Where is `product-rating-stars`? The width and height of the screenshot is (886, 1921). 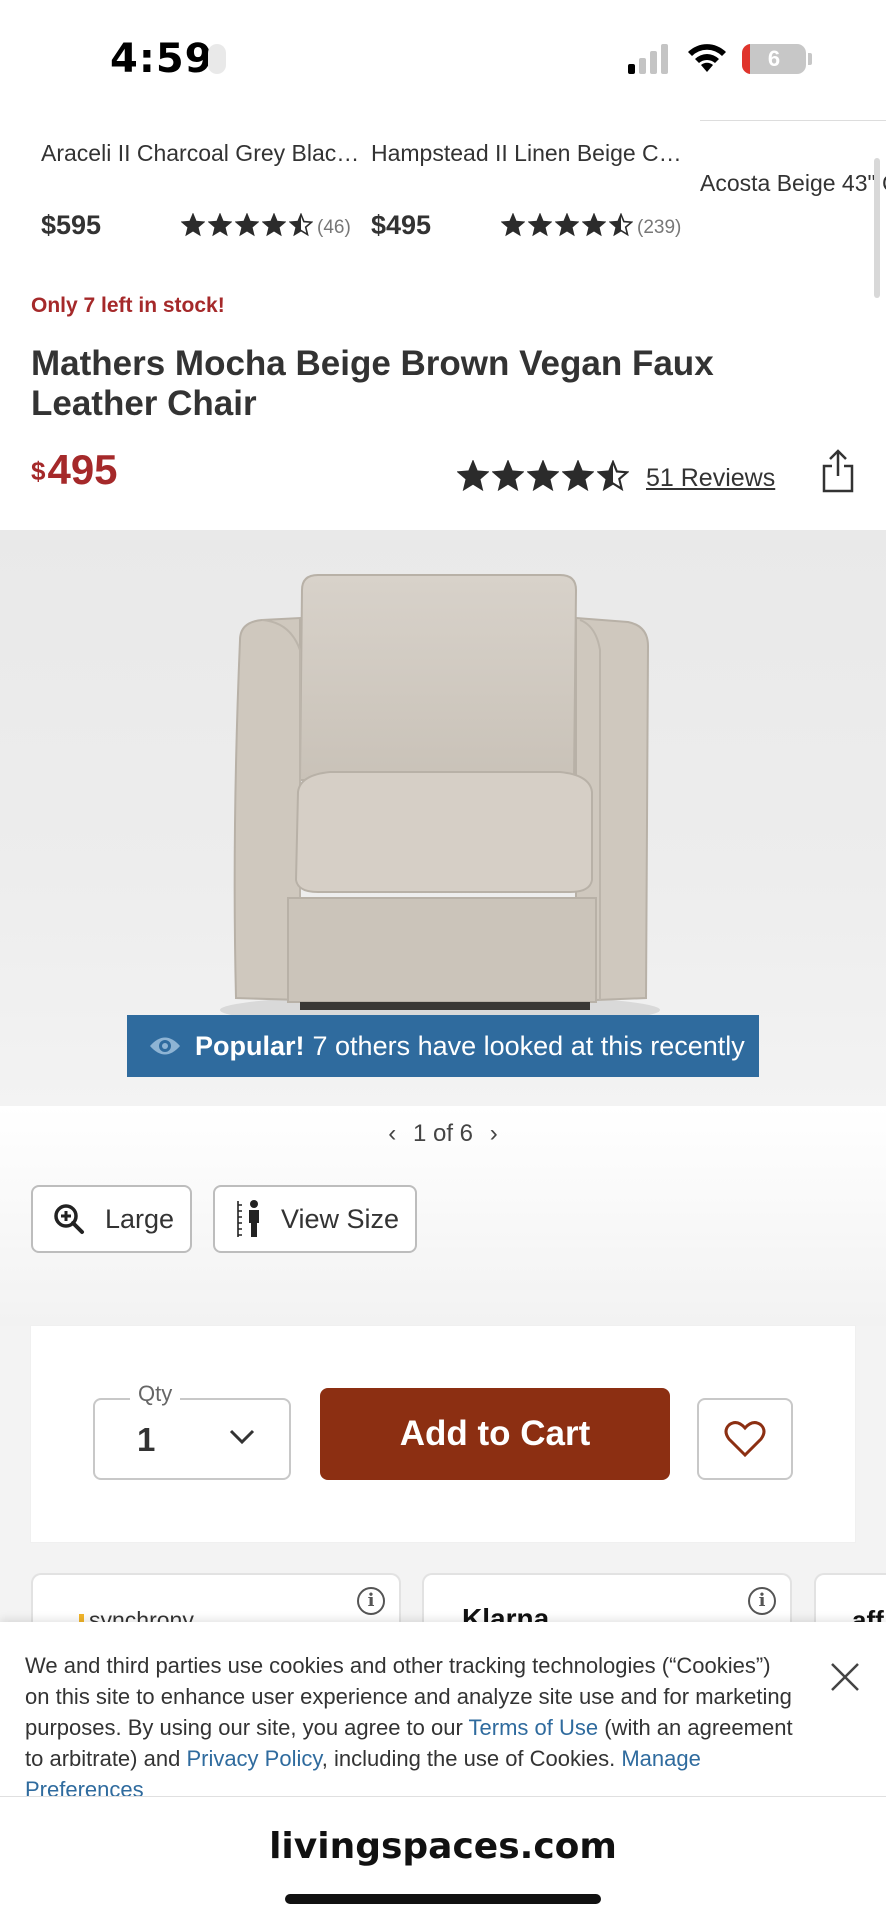
product-rating-stars is located at coordinates (543, 476).